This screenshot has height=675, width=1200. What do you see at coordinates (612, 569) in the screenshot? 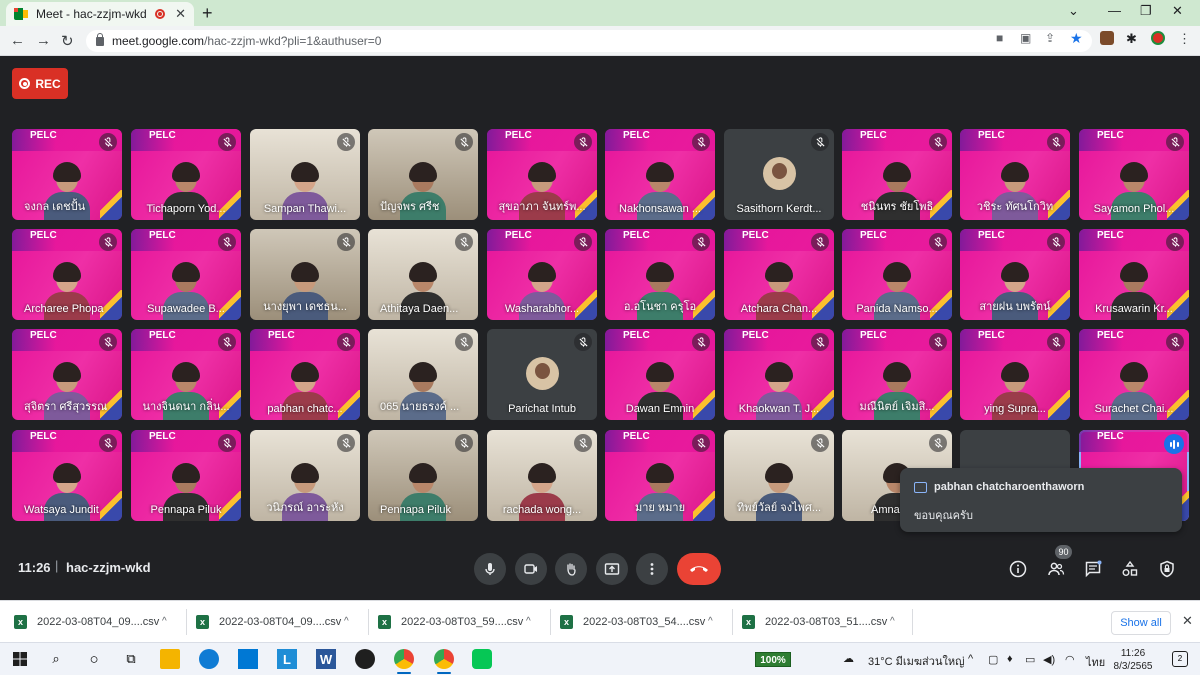
I see `present-screen-button` at bounding box center [612, 569].